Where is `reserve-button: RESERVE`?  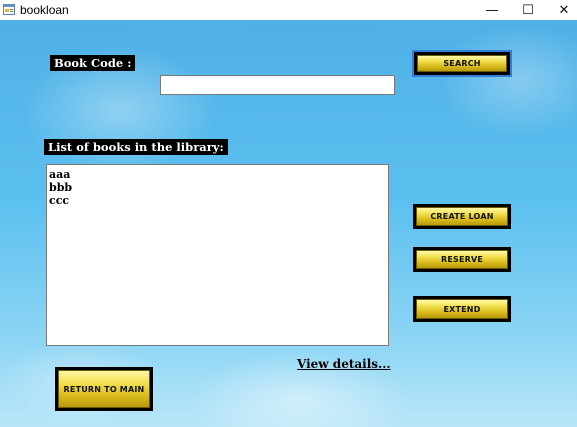 reserve-button: RESERVE is located at coordinates (462, 259).